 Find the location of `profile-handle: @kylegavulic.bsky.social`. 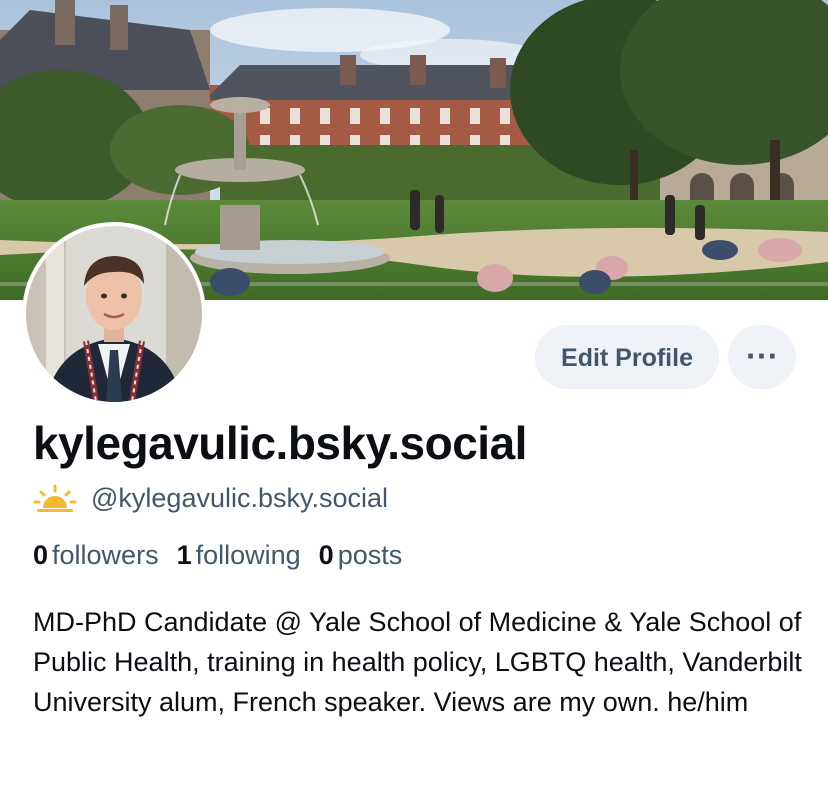

profile-handle: @kylegavulic.bsky.social is located at coordinates (239, 498).